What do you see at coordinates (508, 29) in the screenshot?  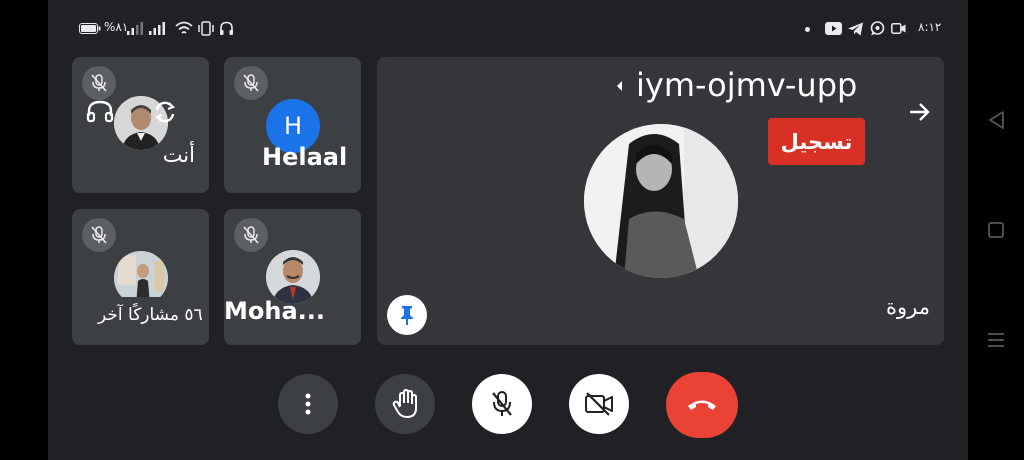 I see `status-bar: %٨١ ٨:١٢` at bounding box center [508, 29].